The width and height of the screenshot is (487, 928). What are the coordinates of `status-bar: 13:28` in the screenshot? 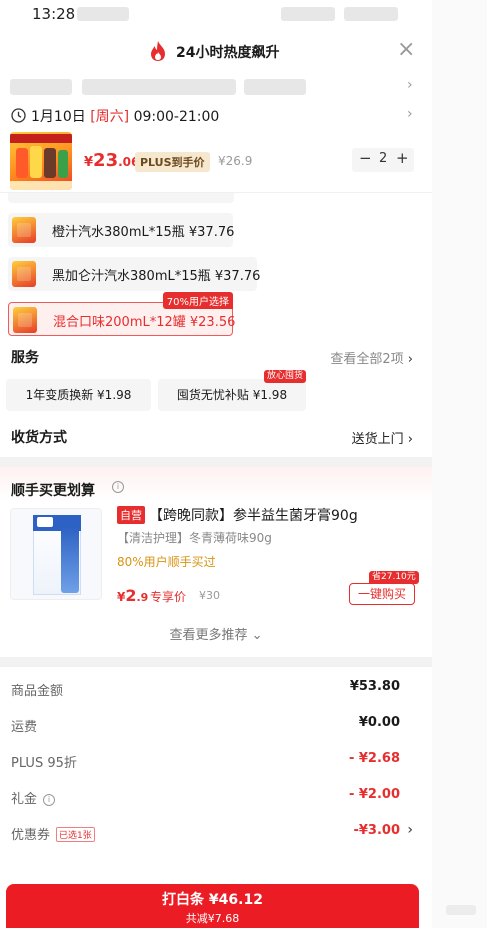 It's located at (216, 15).